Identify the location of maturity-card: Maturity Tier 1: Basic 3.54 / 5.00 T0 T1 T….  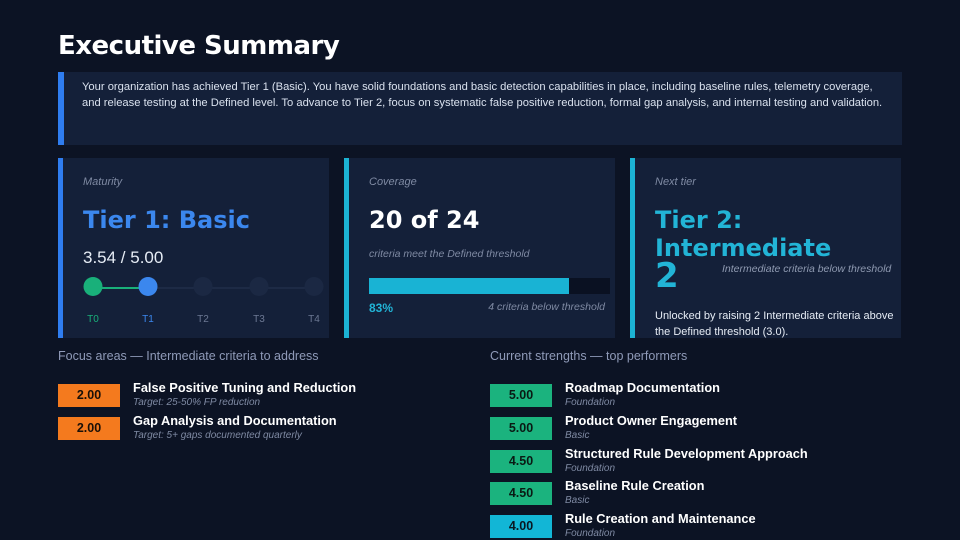
(193, 248).